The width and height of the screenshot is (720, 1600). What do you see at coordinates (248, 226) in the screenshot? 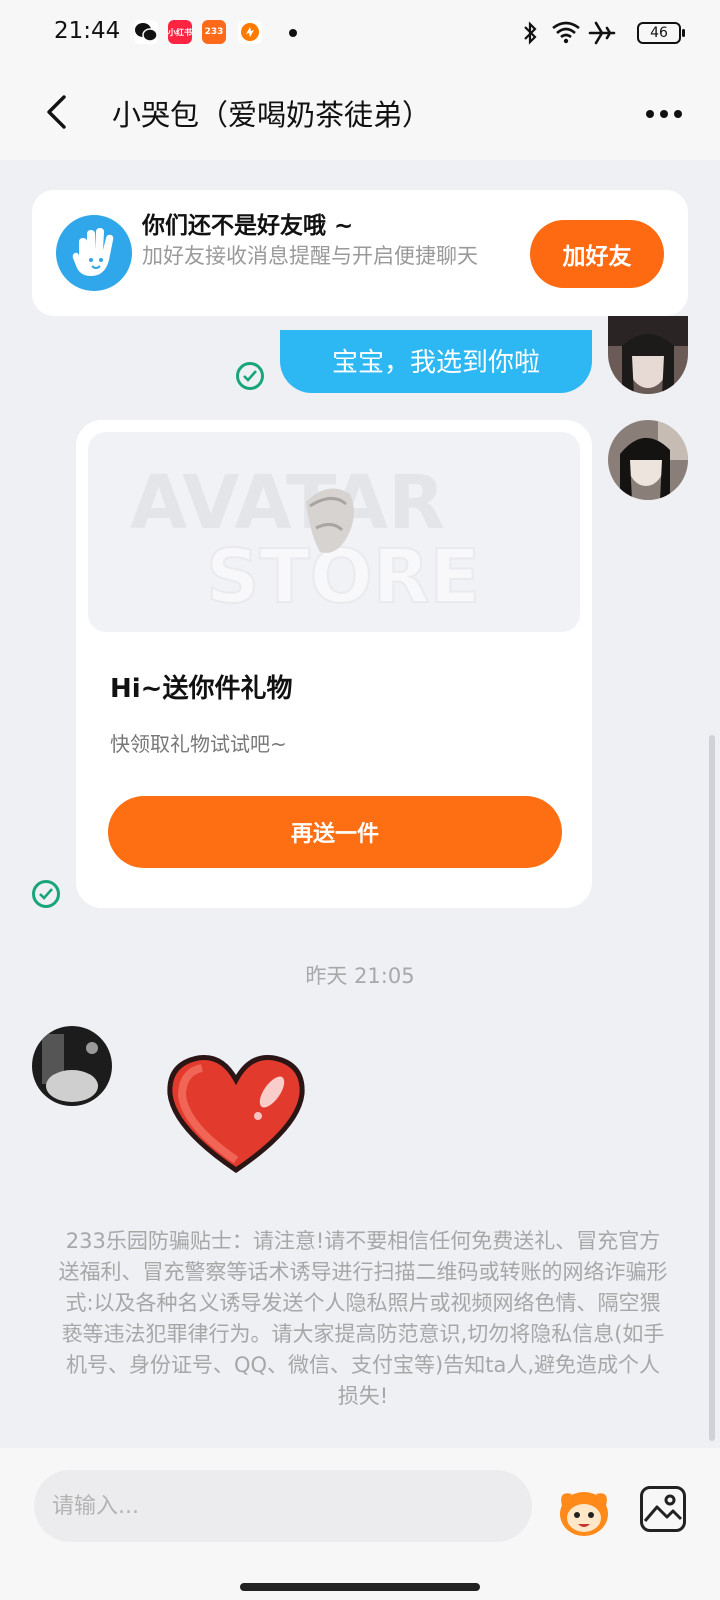
I see `banner-title: 你们还不是好友哦 ~` at bounding box center [248, 226].